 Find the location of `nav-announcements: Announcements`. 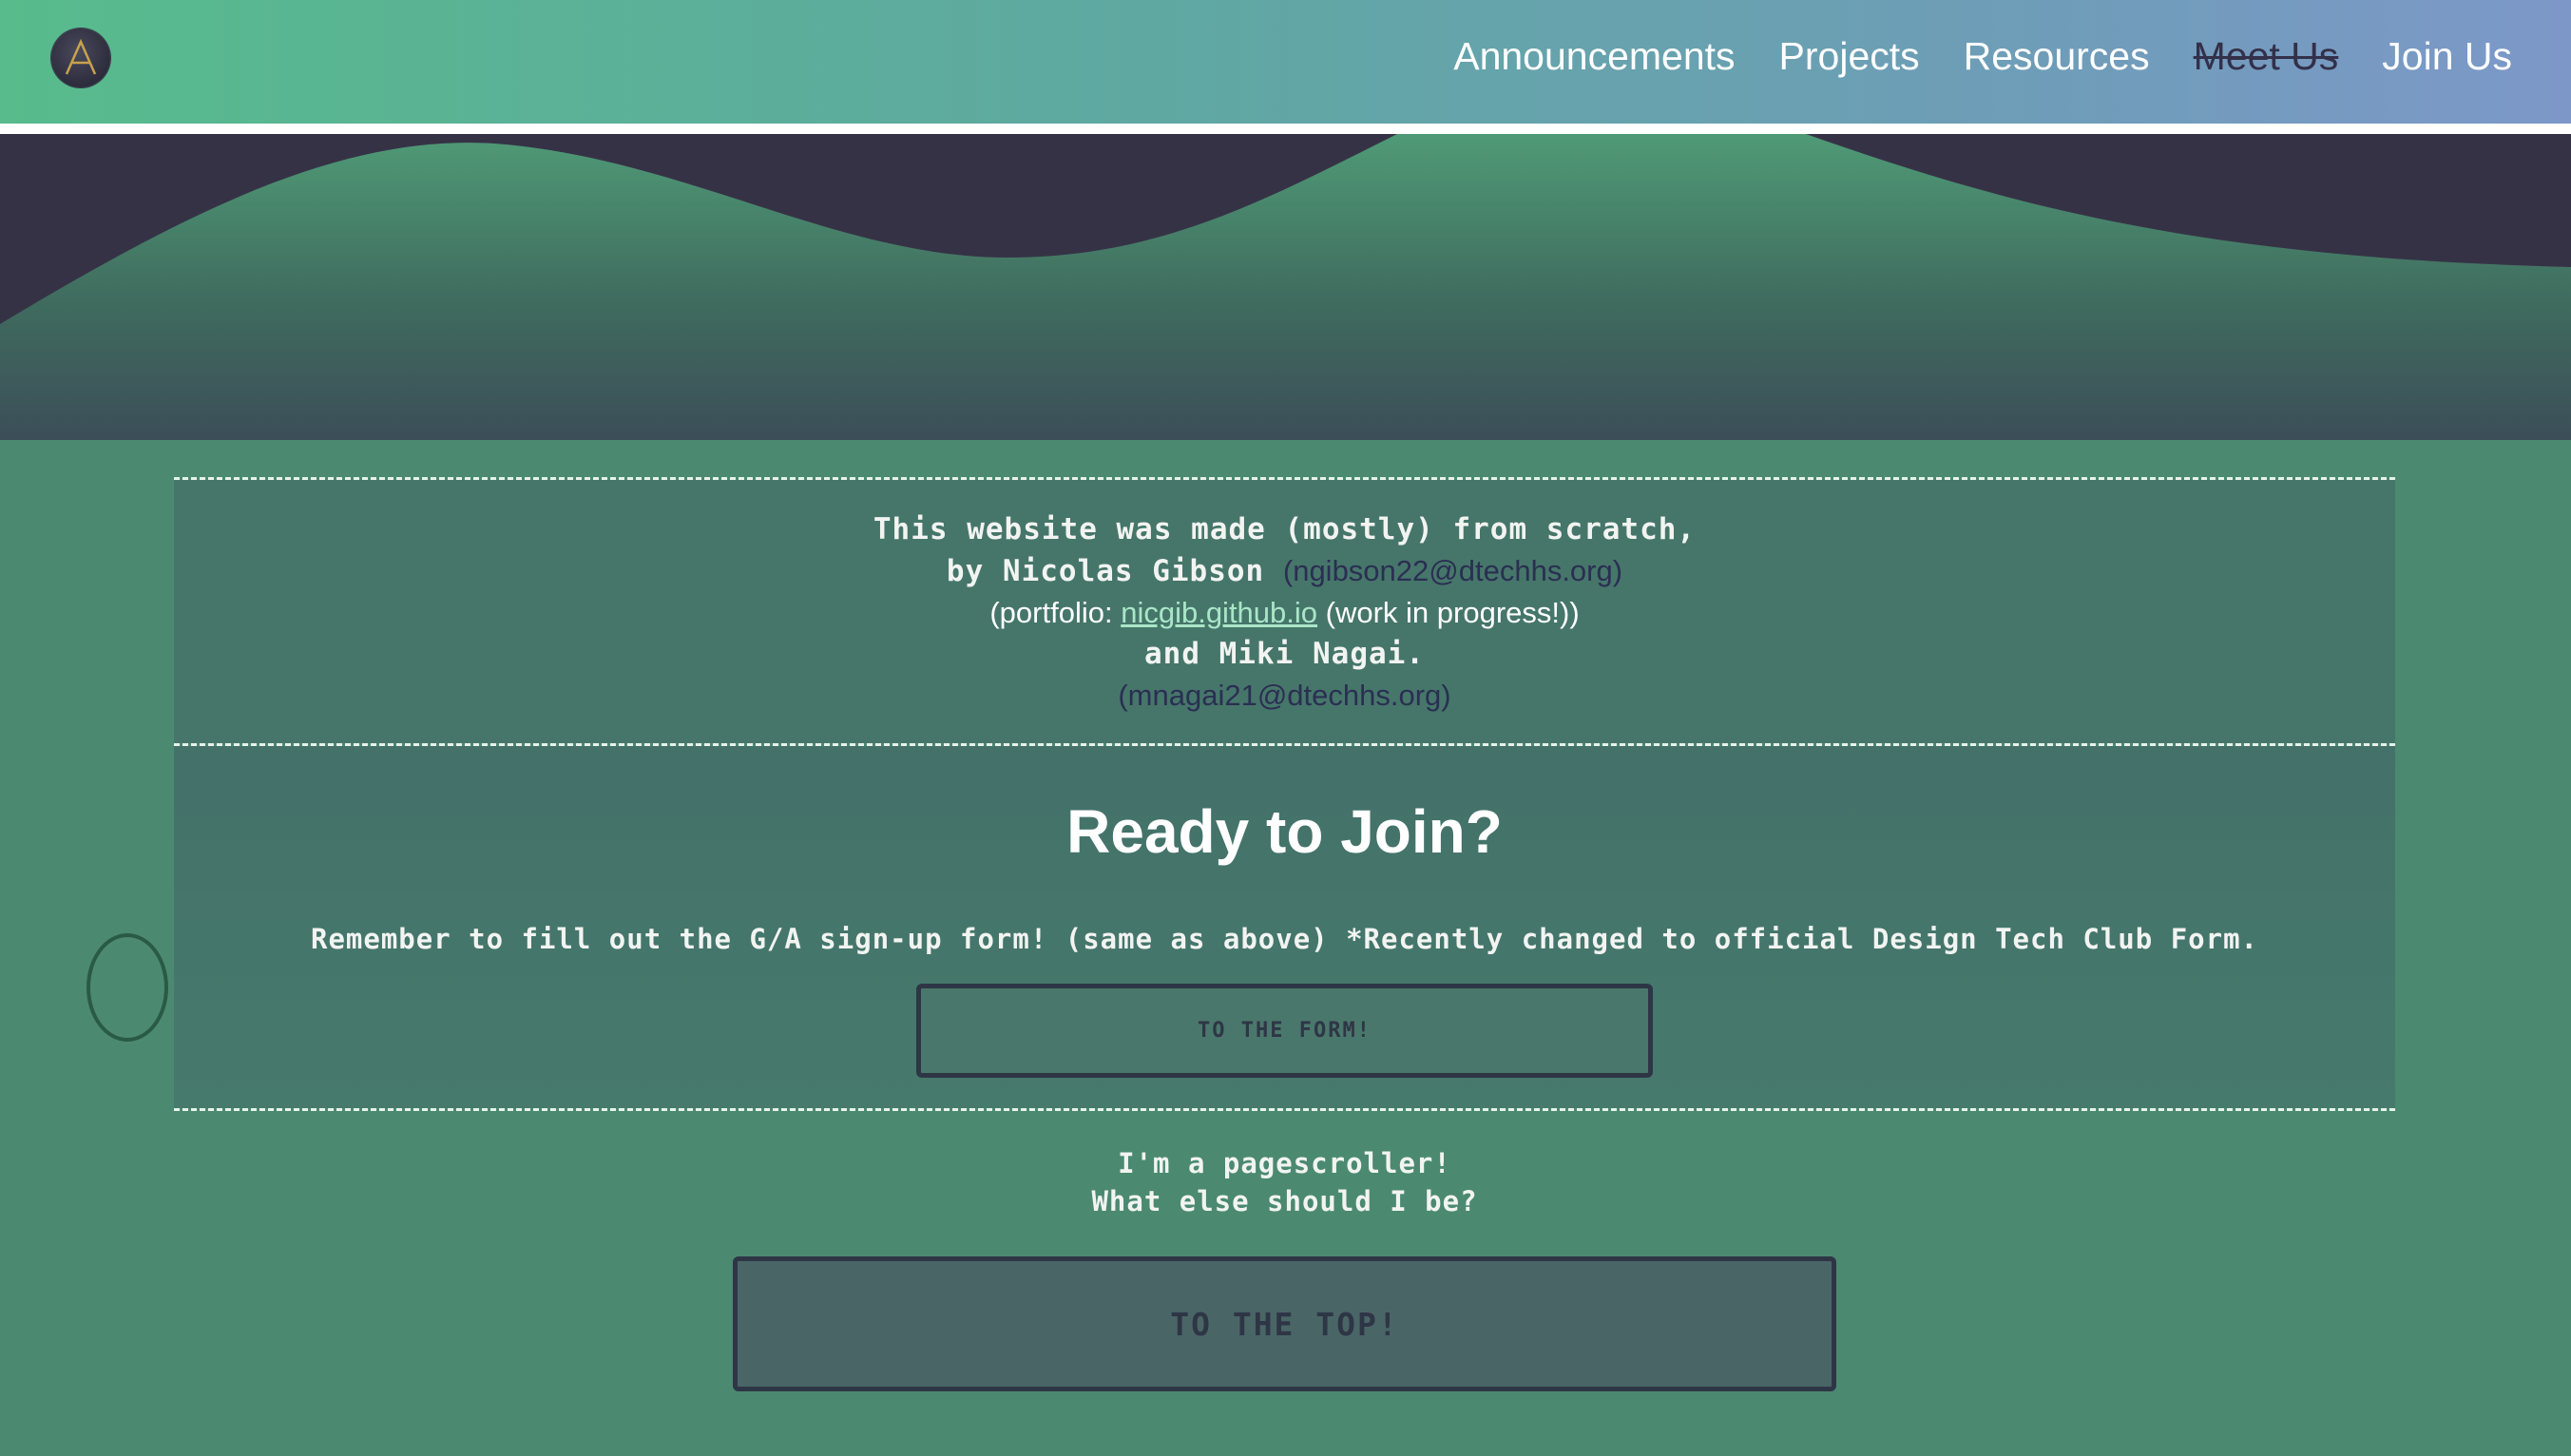

nav-announcements: Announcements is located at coordinates (1594, 56).